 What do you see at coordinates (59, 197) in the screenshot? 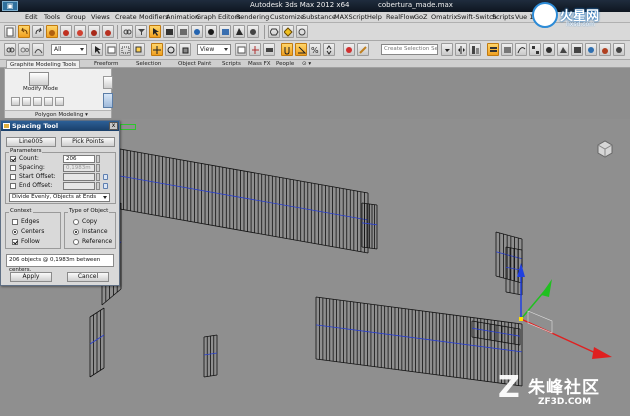
I see `distribution-select: Divide Evenly, Objects at Ends` at bounding box center [59, 197].